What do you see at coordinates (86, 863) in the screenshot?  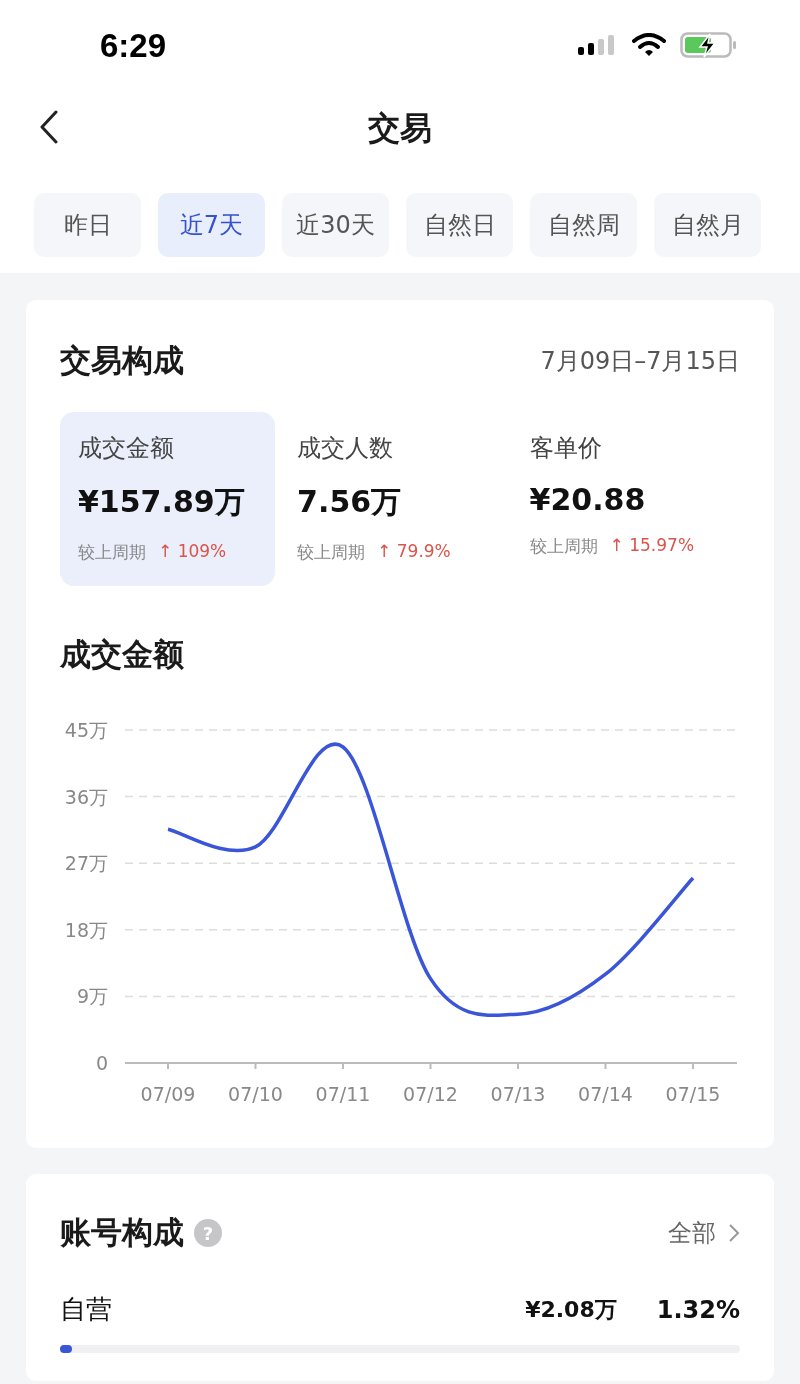 I see `y-axis-label: 27万` at bounding box center [86, 863].